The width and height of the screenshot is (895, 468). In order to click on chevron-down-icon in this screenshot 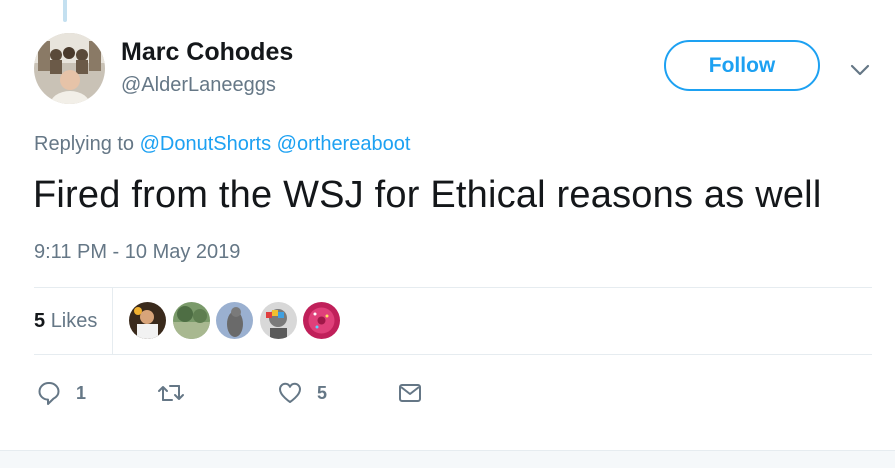, I will do `click(860, 70)`.